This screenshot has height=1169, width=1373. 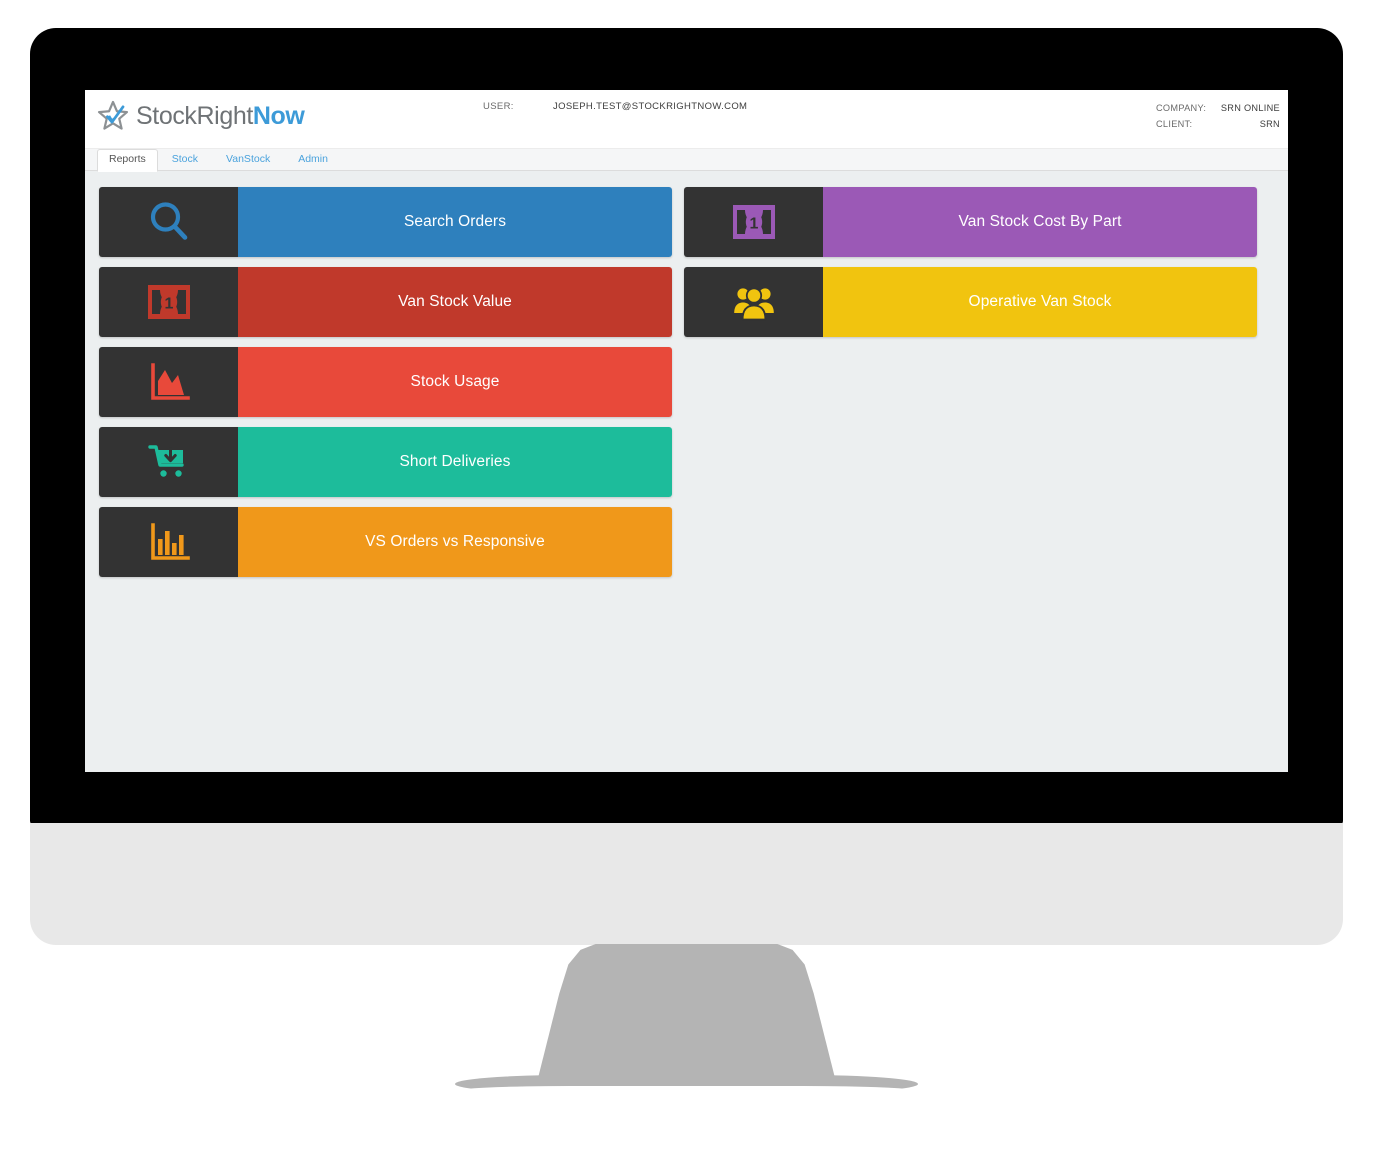 I want to click on app-logo: StockRightNow, so click(x=200, y=116).